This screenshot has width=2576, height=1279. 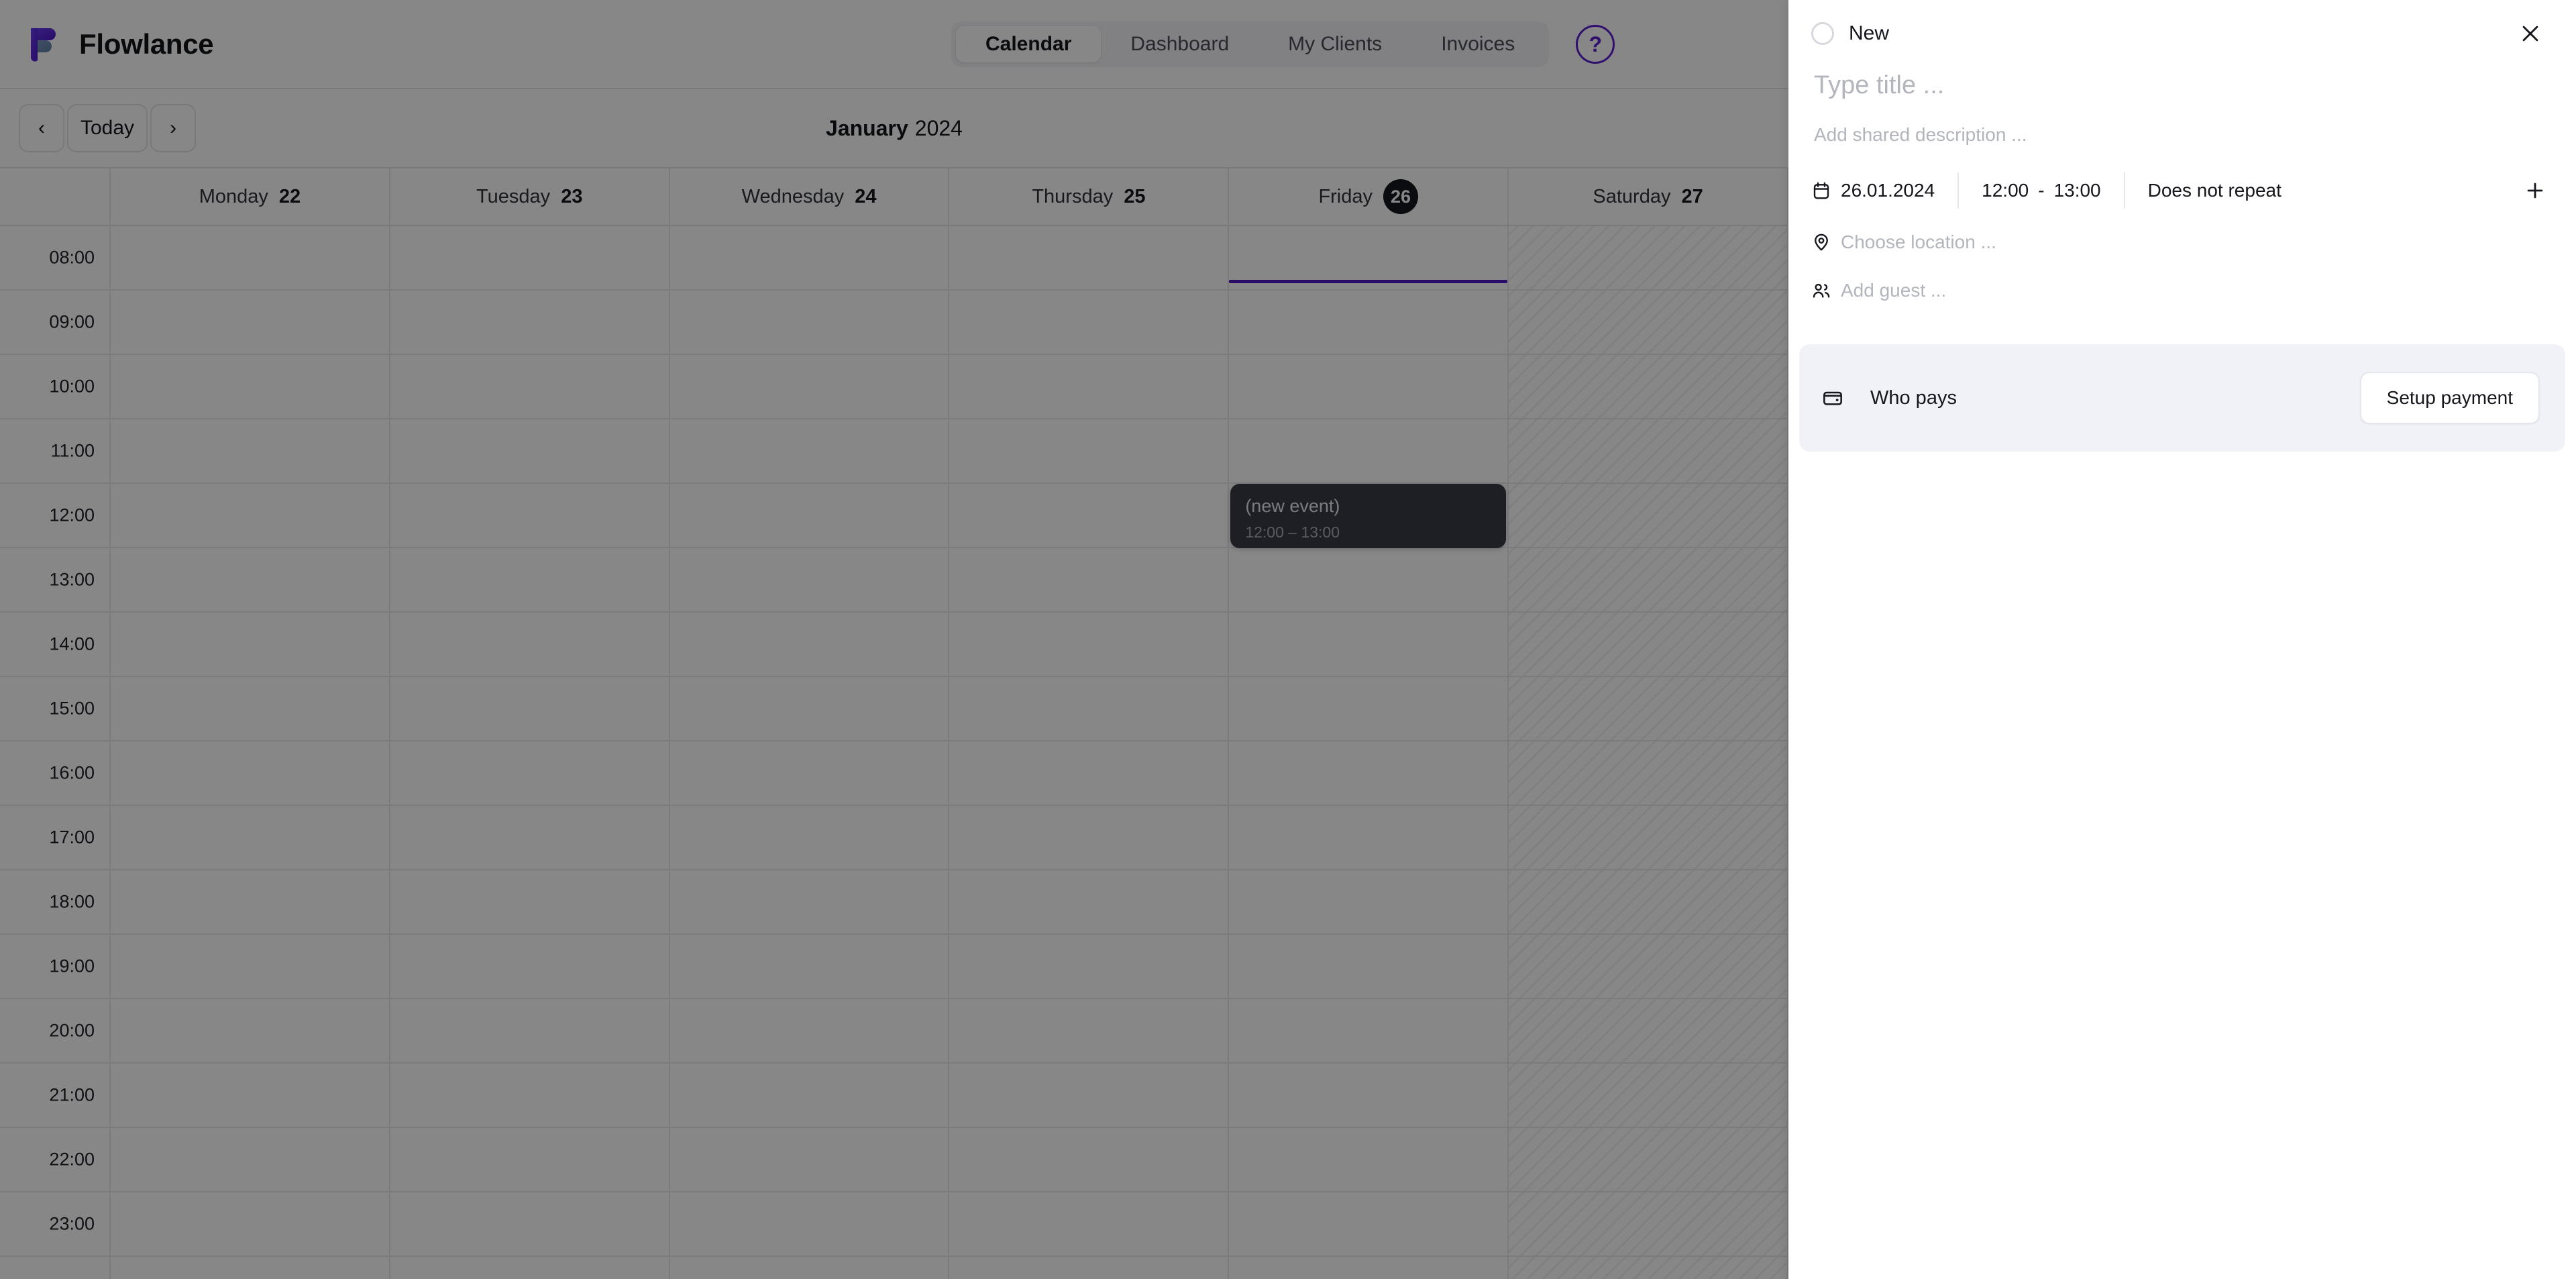 I want to click on day-column-friday: (new event) 12:00 – 13:00, so click(x=1369, y=752).